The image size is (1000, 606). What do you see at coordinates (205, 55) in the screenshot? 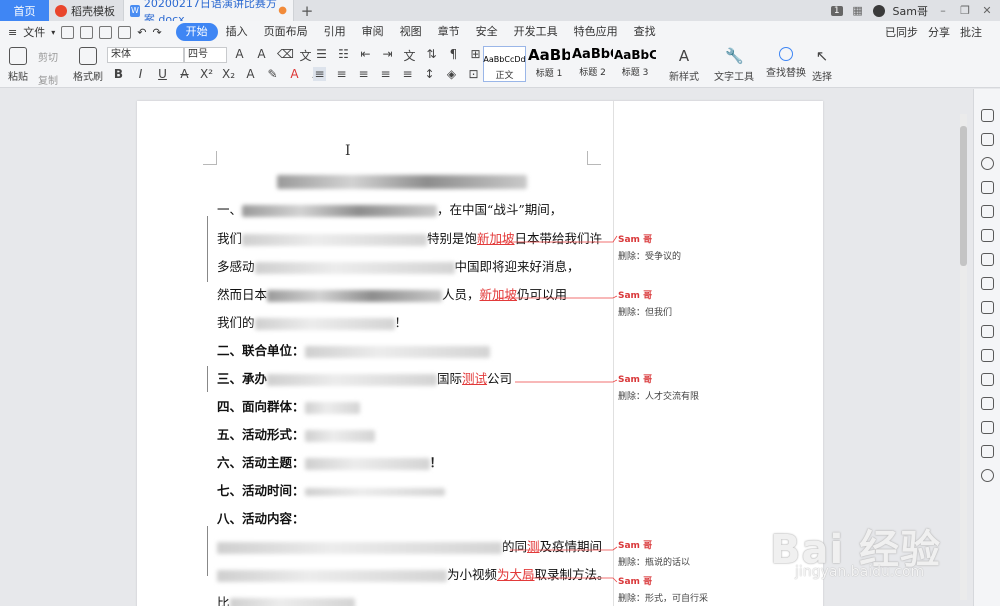
I see `font-size-select: 四号` at bounding box center [205, 55].